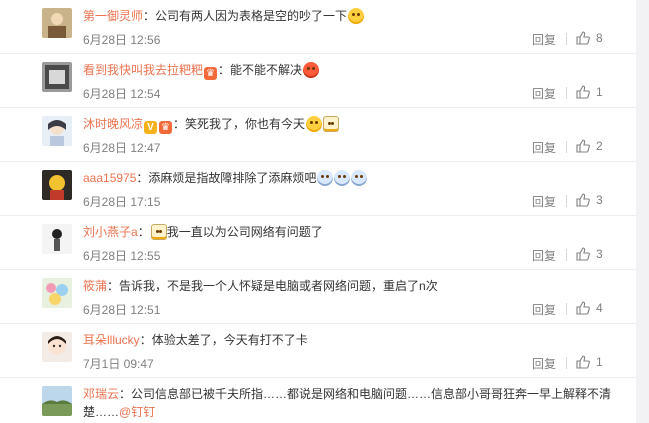  Describe the element at coordinates (318, 135) in the screenshot. I see `comment-item: 沐时晚风凉 V ♛ ：笑死我了，你也有今天 6月28日 12:47 回复 2` at that location.